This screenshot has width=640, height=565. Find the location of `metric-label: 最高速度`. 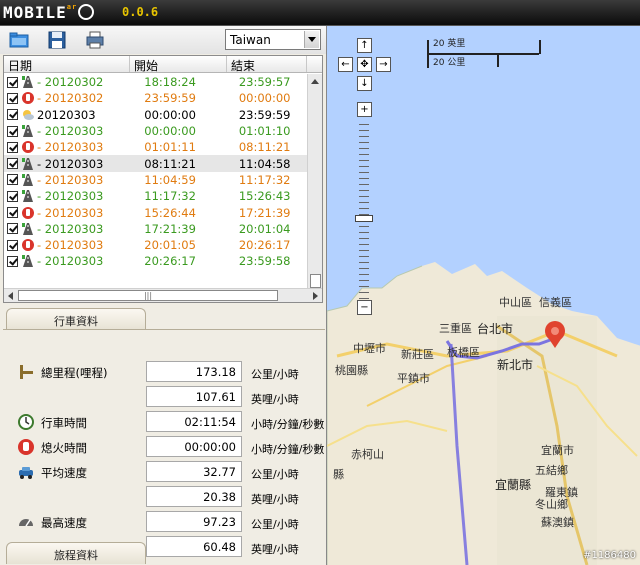

metric-label: 最高速度 is located at coordinates (64, 523).